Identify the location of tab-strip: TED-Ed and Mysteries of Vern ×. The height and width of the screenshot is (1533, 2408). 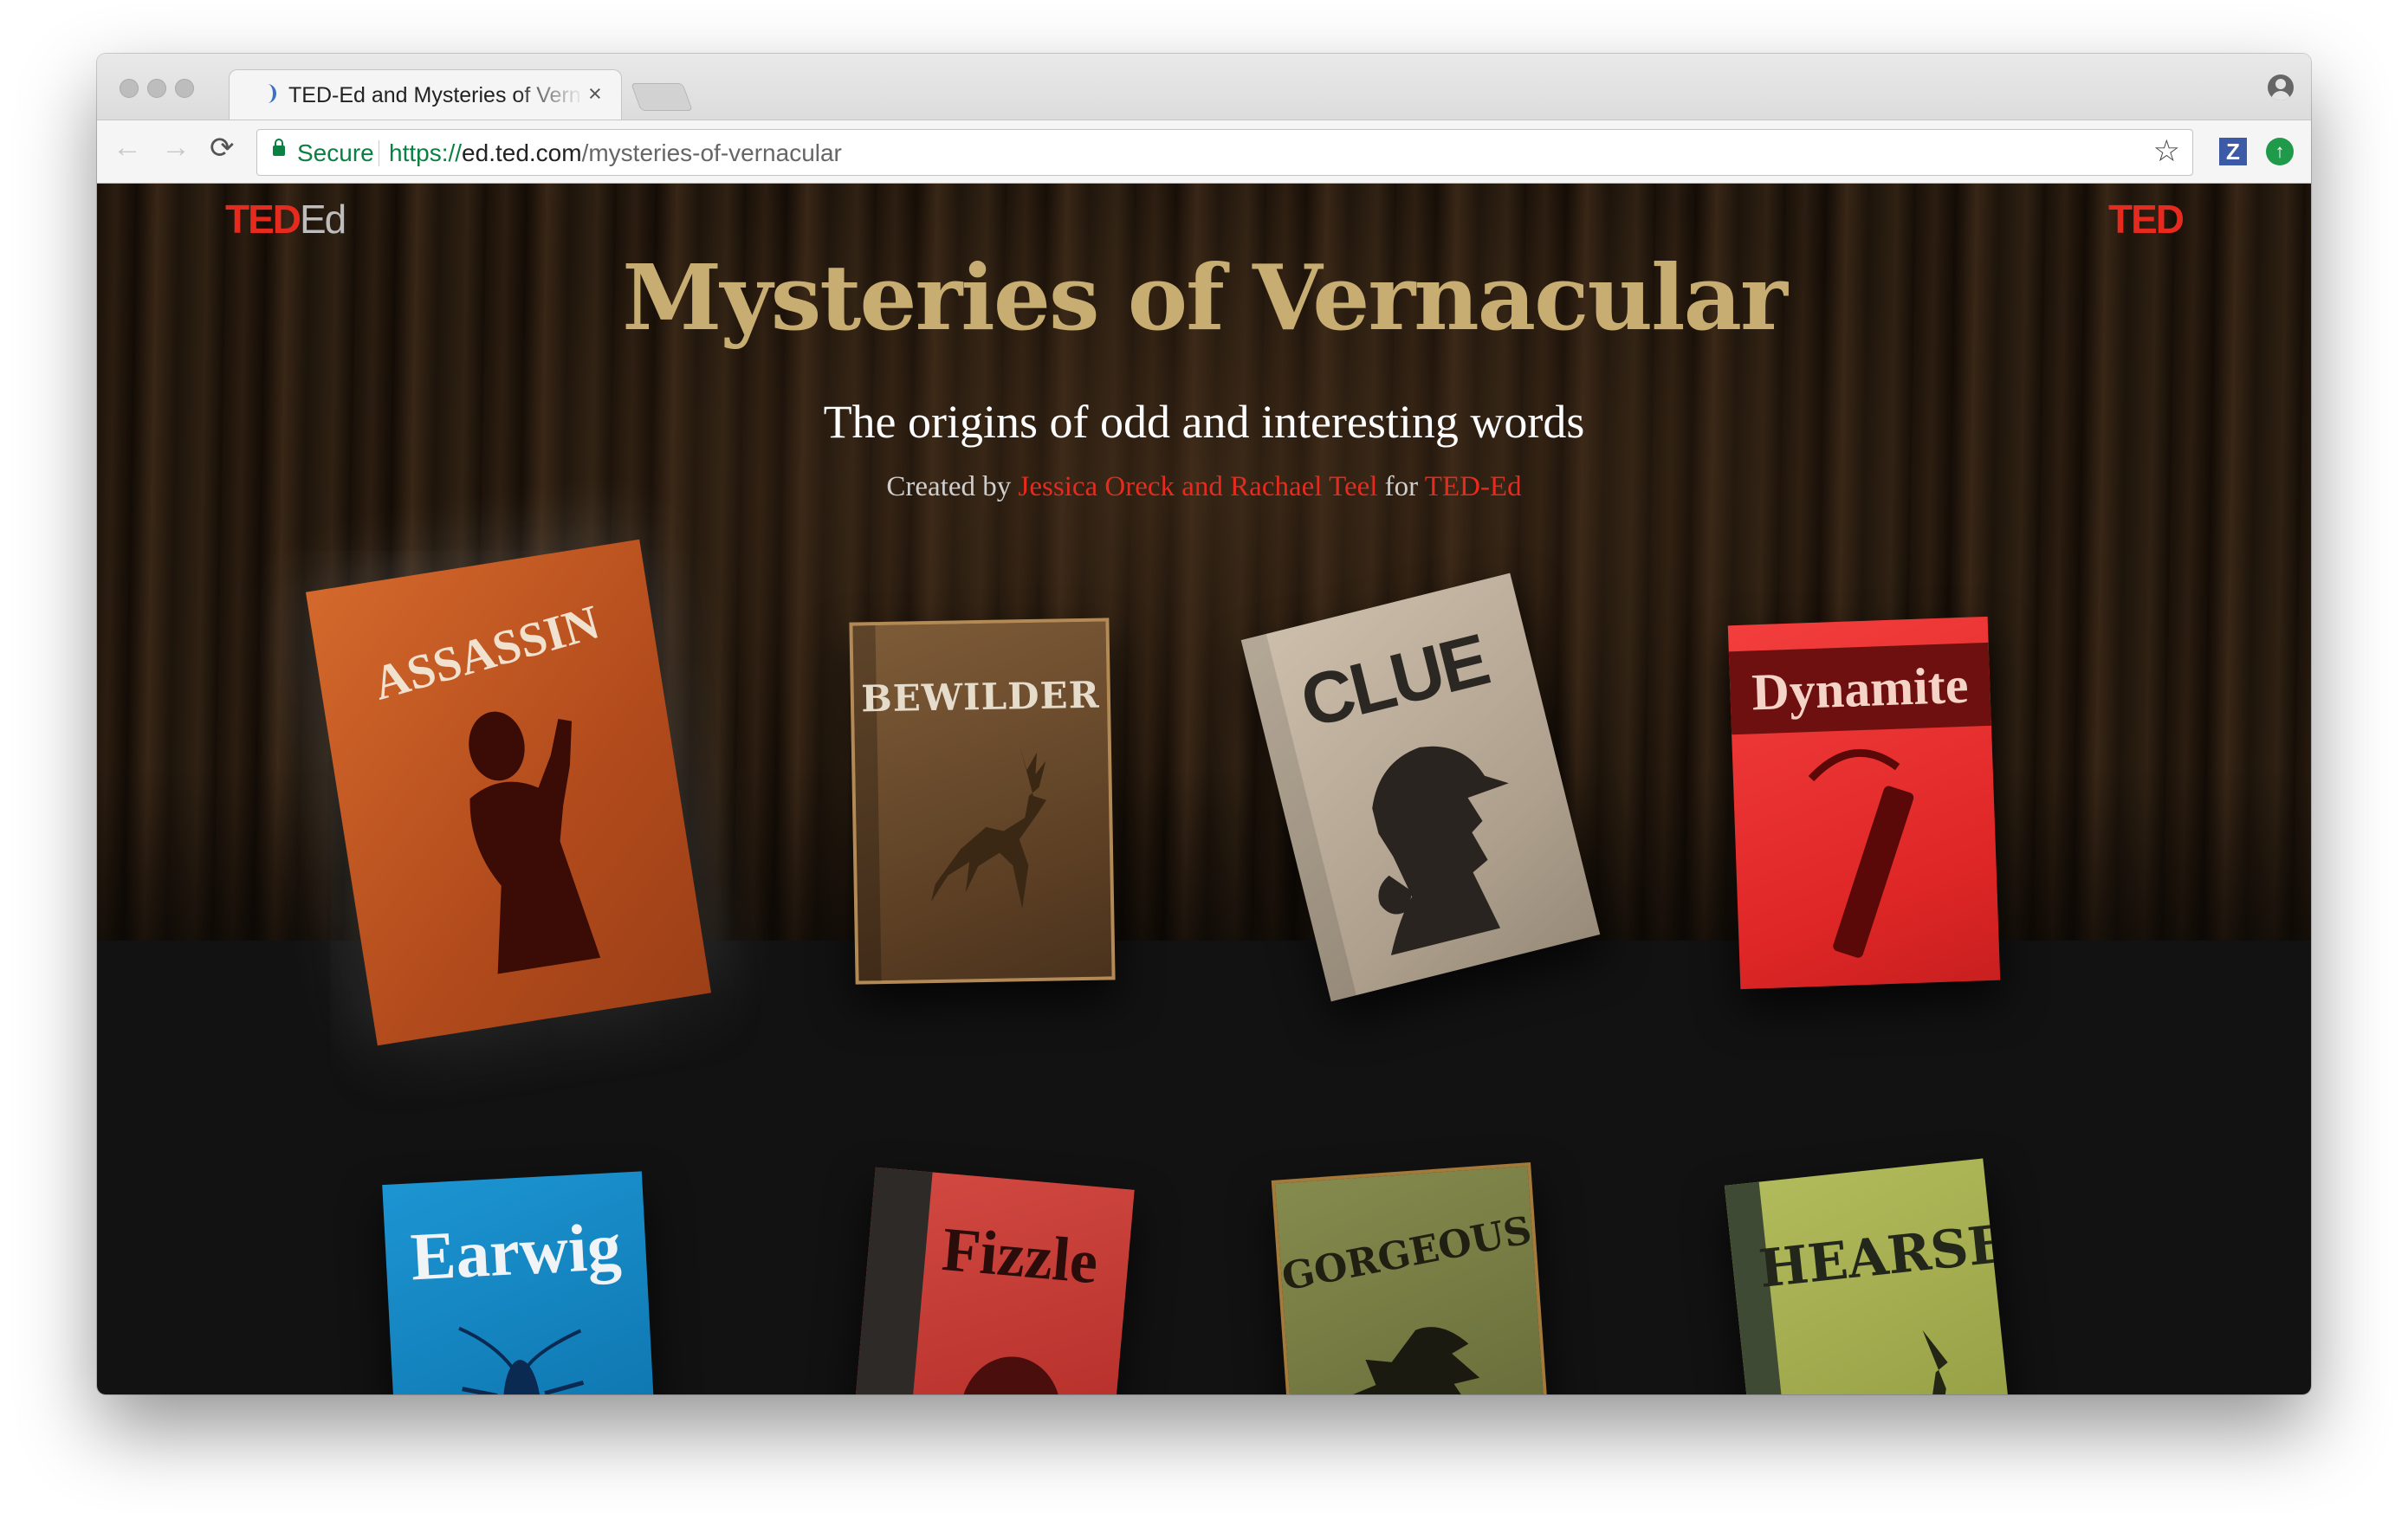
(1204, 87).